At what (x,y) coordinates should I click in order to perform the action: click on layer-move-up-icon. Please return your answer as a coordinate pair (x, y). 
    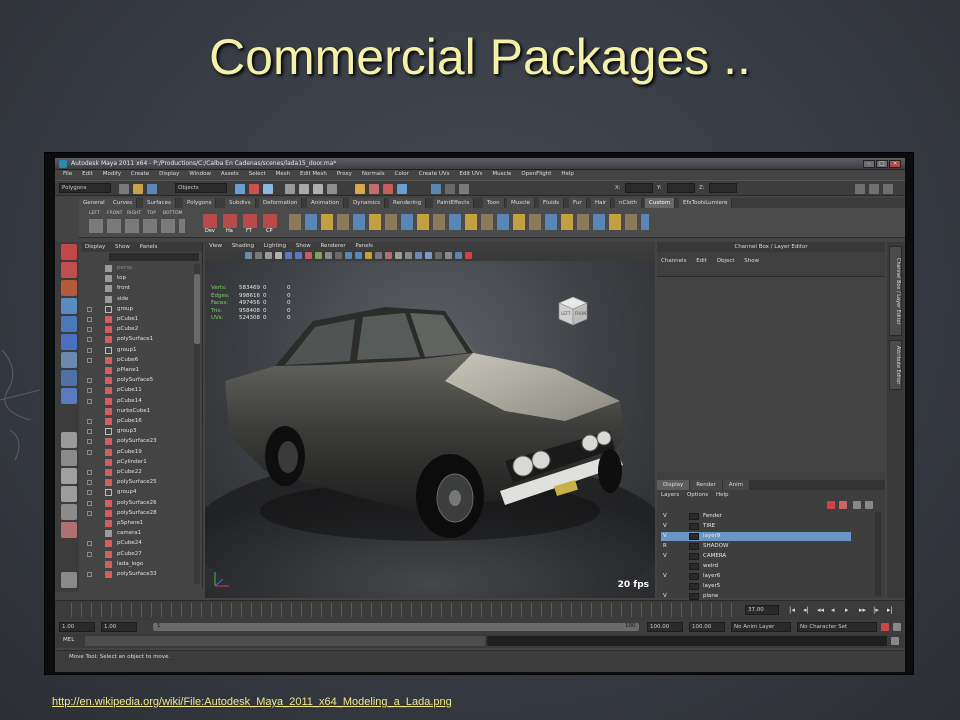
    Looking at the image, I should click on (857, 505).